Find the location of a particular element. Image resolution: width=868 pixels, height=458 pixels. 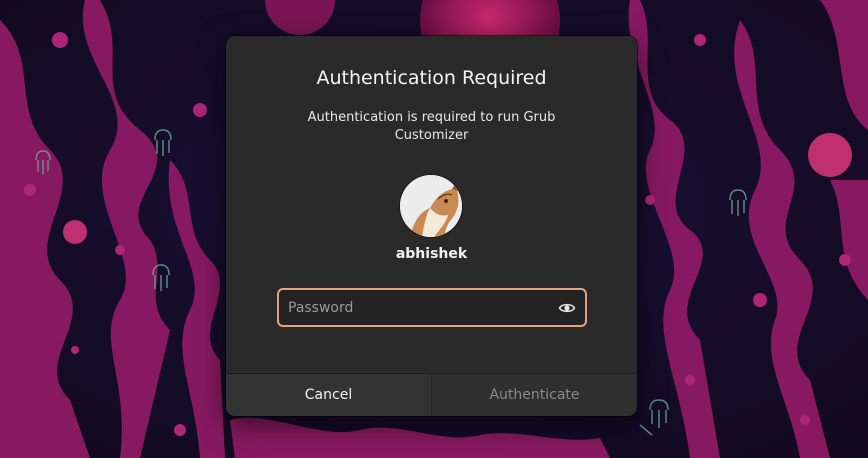

cancel-button: Cancel is located at coordinates (329, 395).